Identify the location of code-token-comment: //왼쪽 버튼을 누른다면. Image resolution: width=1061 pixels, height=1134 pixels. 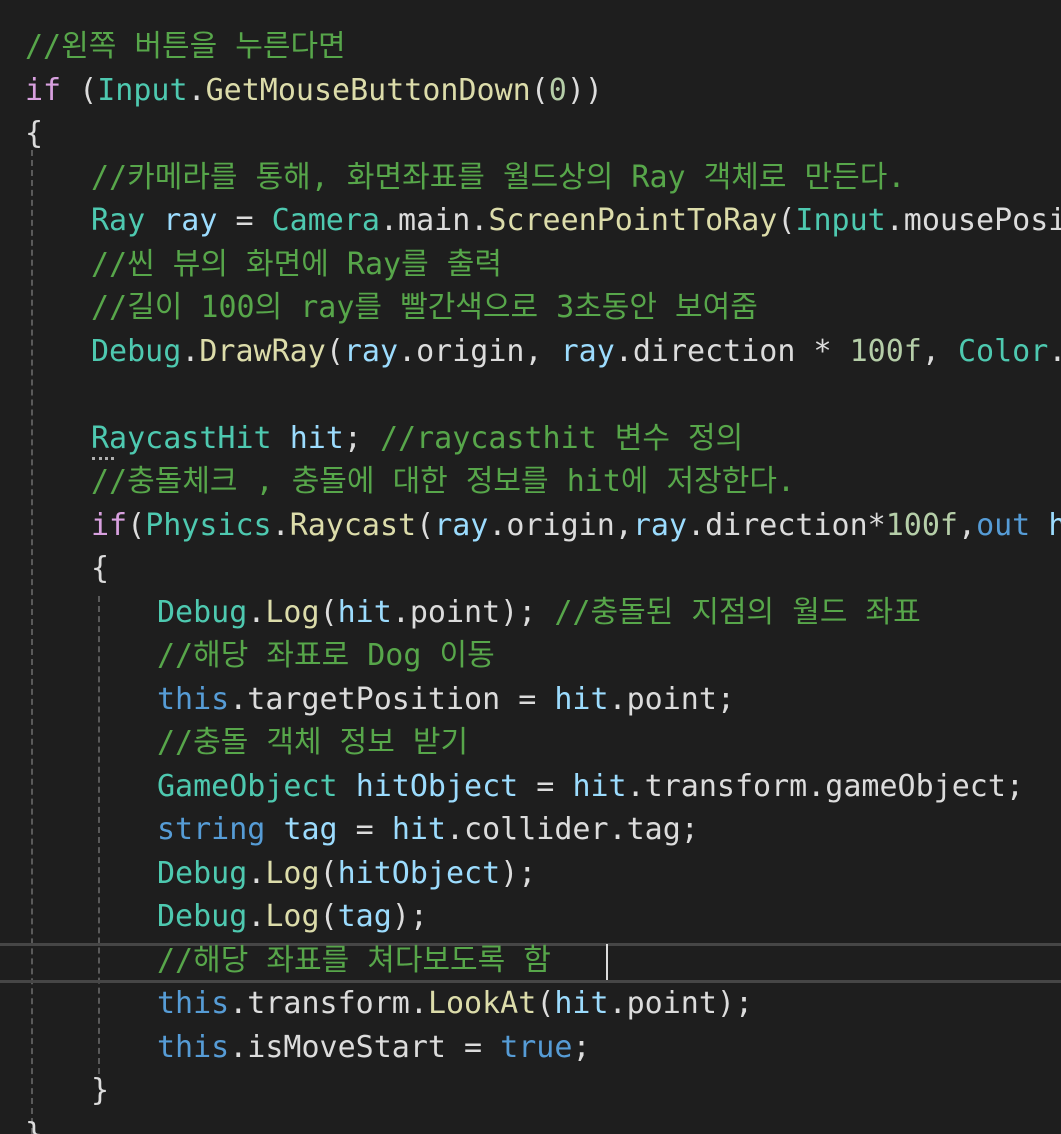
(185, 46).